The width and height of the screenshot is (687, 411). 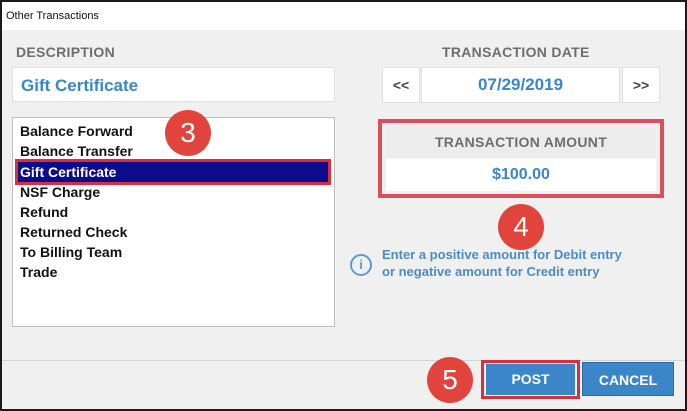 I want to click on list-item: NSF Charge, so click(x=60, y=192).